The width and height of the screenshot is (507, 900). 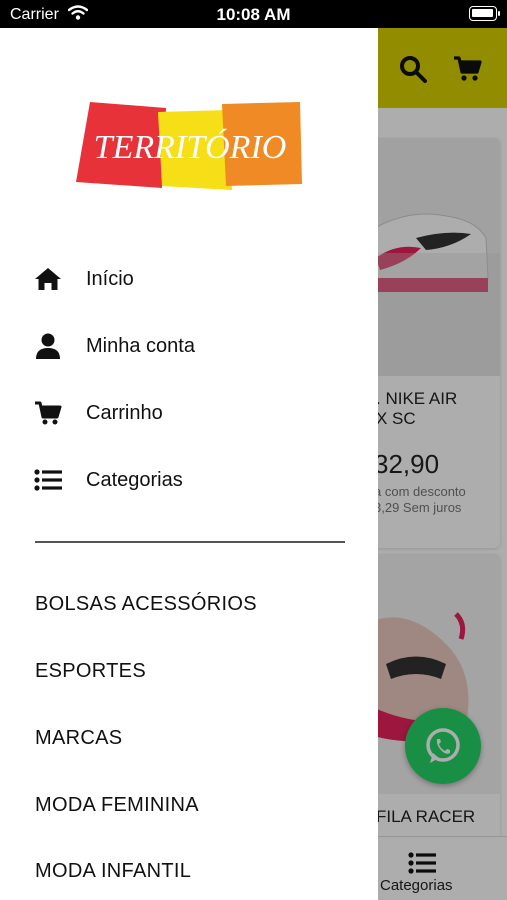 I want to click on category-moda-feminina: MODA FEMININA, so click(x=117, y=805).